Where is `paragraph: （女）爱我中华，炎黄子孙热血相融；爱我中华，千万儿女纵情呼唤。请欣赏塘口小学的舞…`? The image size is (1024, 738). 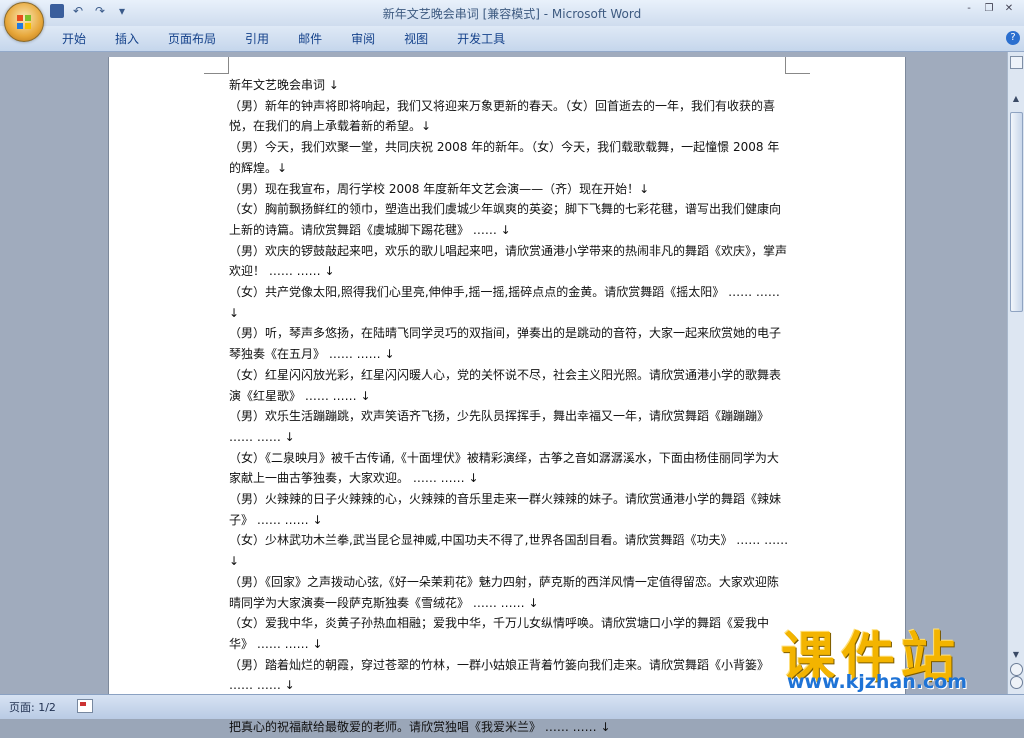 paragraph: （女）爱我中华，炎黄子孙热血相融；爱我中华，千万儿女纵情呼唤。请欣赏塘口小学的舞… is located at coordinates (499, 633).